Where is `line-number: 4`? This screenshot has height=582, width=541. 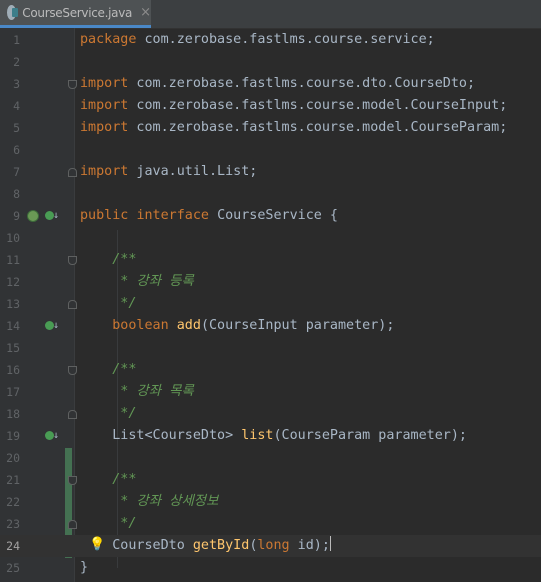 line-number: 4 is located at coordinates (16, 106).